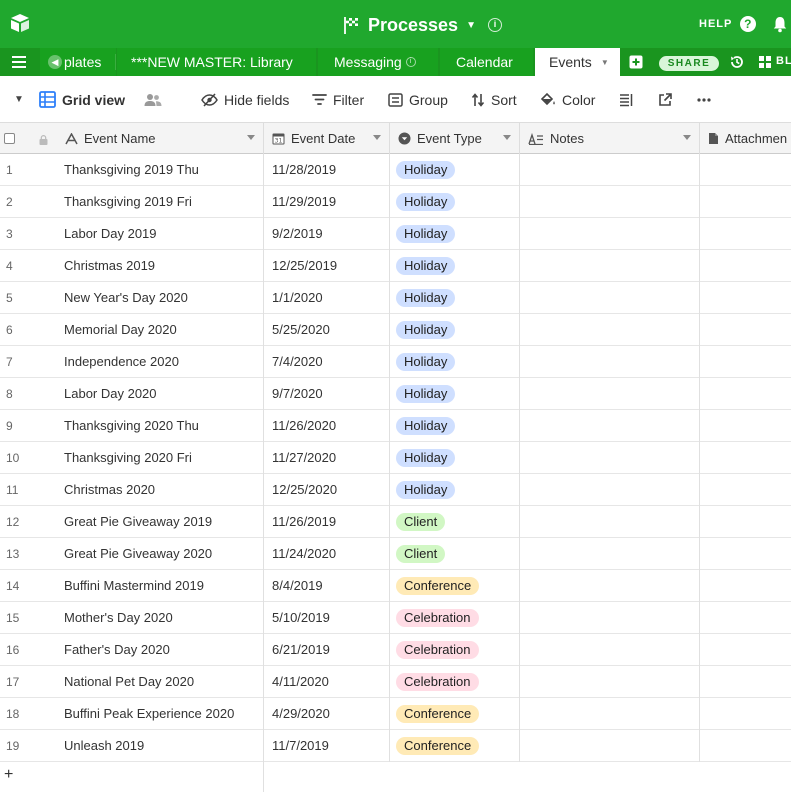  Describe the element at coordinates (162, 553) in the screenshot. I see `event-name-cell: Great Pie Giveaway 2020` at that location.